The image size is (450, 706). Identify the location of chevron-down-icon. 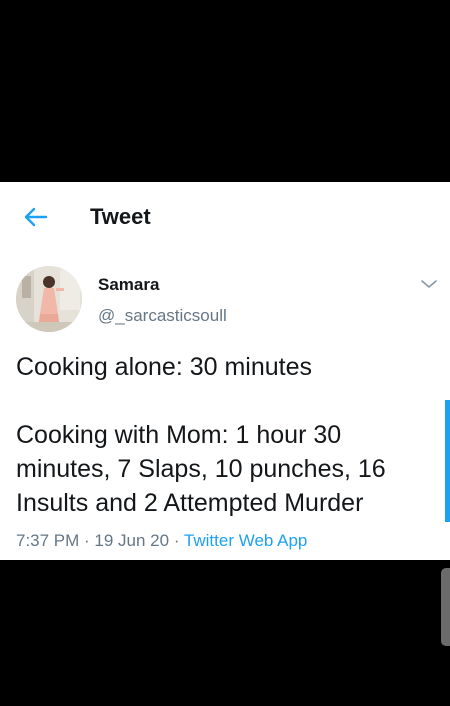
(429, 284).